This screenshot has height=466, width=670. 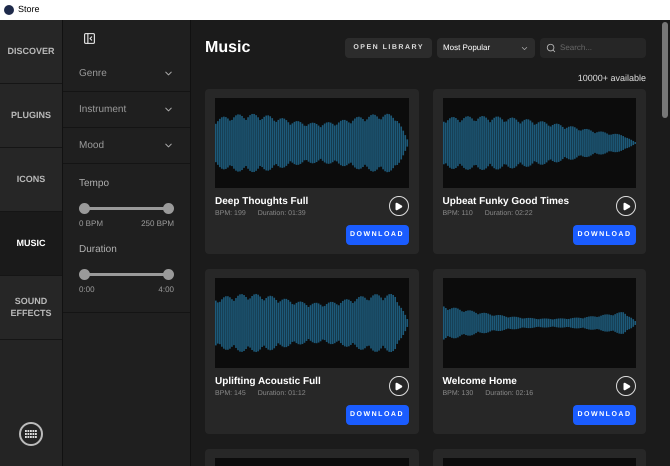 I want to click on page-title: Music, so click(x=227, y=48).